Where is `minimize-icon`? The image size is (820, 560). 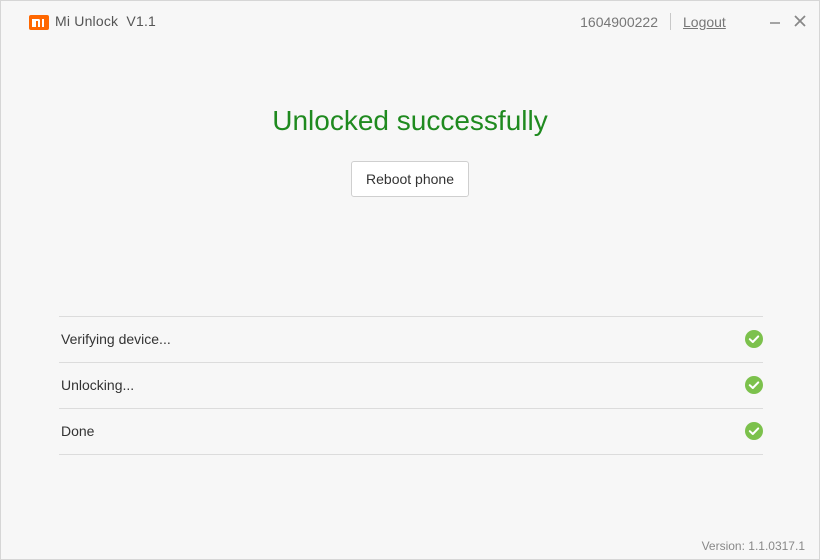
minimize-icon is located at coordinates (775, 21).